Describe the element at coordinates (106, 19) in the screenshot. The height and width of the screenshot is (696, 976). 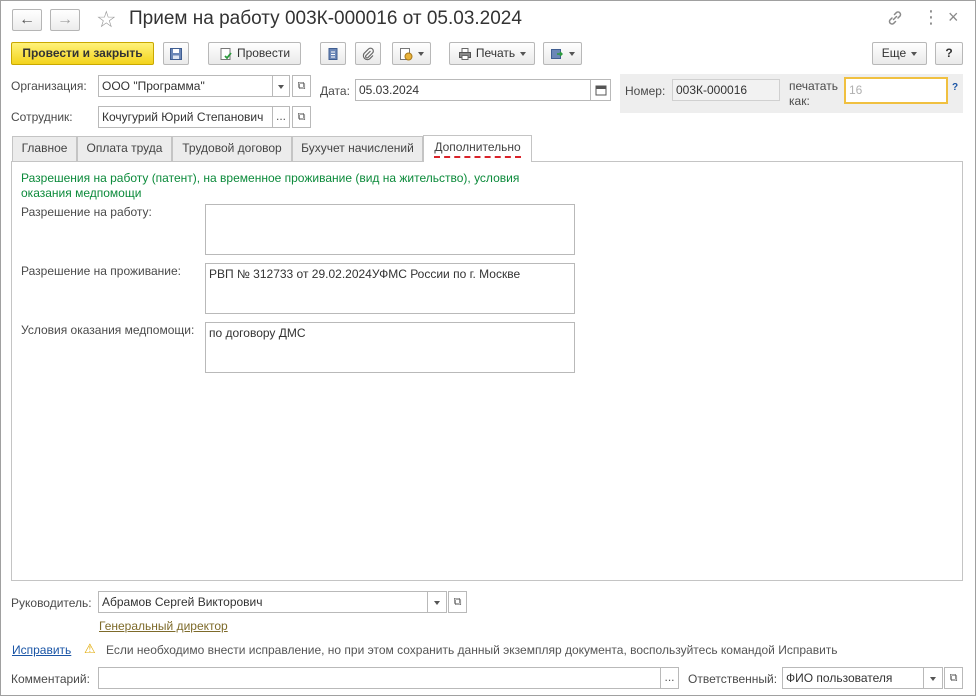
I see `favorite-star-icon: ☆` at that location.